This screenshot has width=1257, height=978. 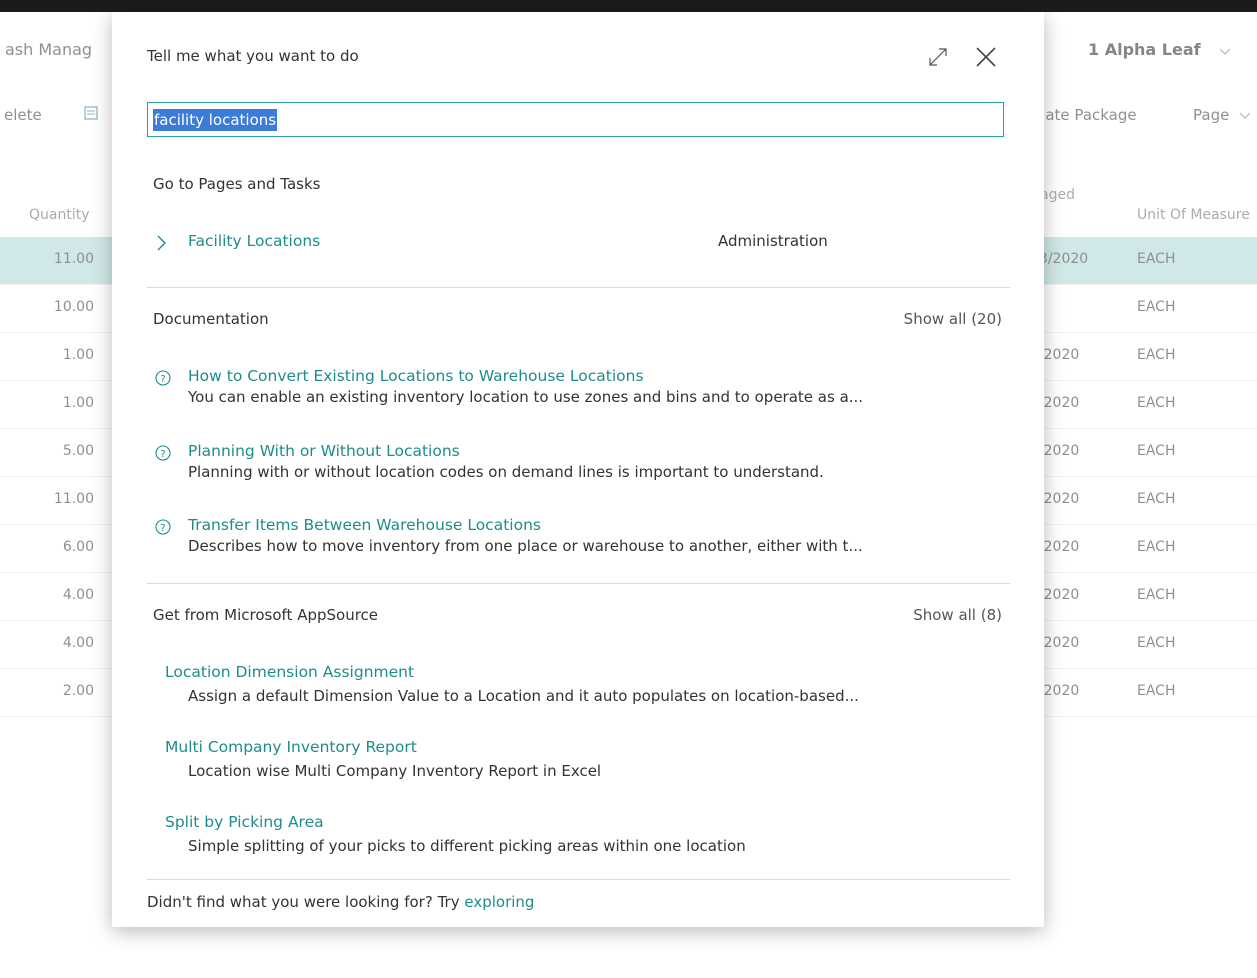 What do you see at coordinates (266, 615) in the screenshot?
I see `appsource-heading: Get from Microsoft AppSource` at bounding box center [266, 615].